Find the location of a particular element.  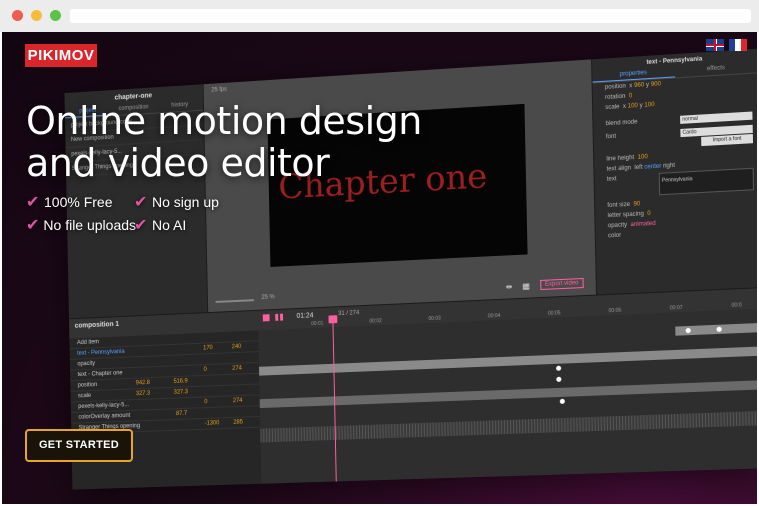

layer-in: 327.3 is located at coordinates (143, 394).